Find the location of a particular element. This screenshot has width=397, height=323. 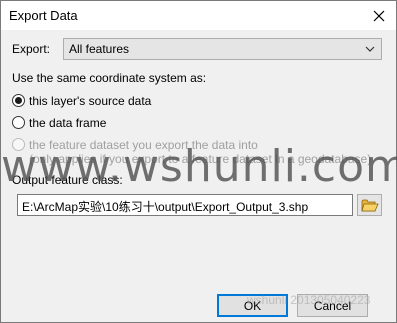

export-label: Export: is located at coordinates (31, 49).